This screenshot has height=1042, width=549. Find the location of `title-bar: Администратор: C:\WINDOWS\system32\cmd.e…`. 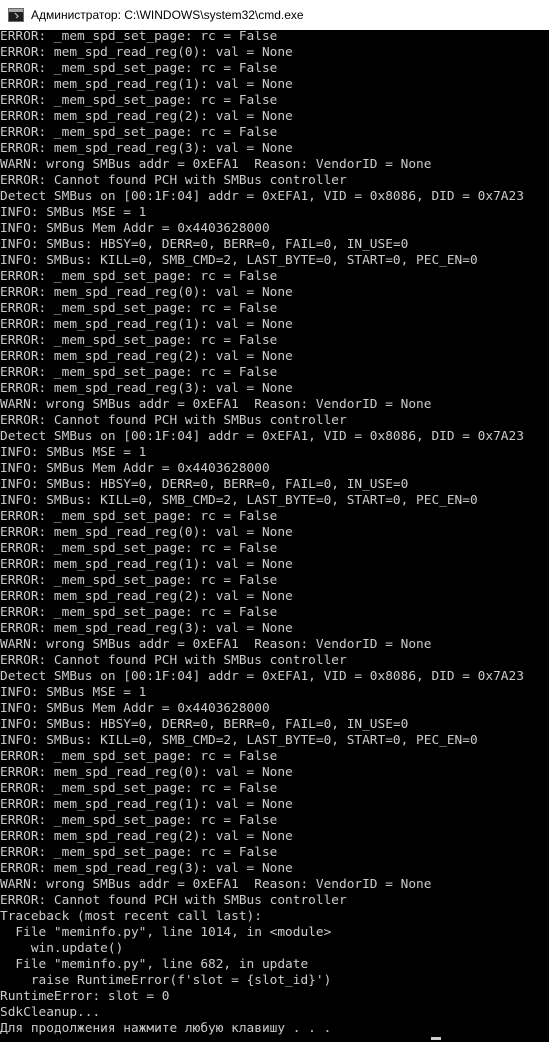

title-bar: Администратор: C:\WINDOWS\system32\cmd.e… is located at coordinates (274, 15).